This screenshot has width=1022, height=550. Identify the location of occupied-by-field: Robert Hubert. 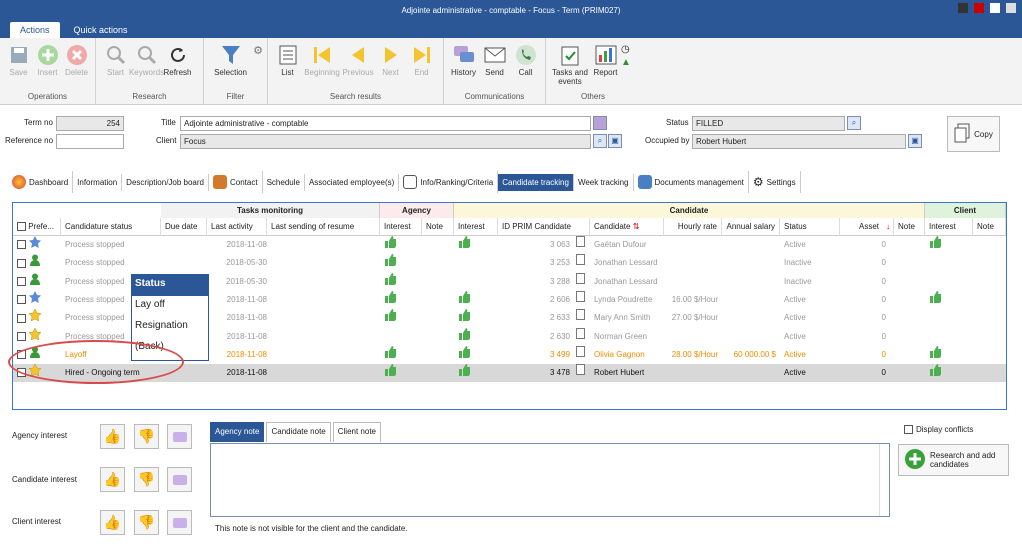
(799, 141).